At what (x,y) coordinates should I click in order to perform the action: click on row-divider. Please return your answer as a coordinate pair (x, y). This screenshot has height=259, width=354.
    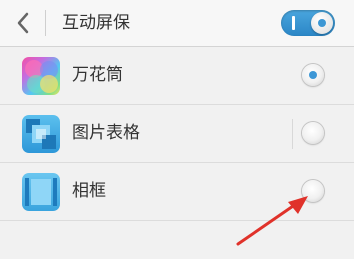
    Looking at the image, I should click on (292, 134).